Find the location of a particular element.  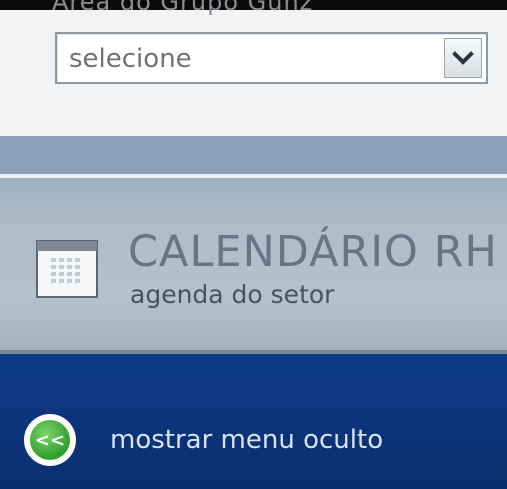

chevron-down-icon is located at coordinates (463, 58).